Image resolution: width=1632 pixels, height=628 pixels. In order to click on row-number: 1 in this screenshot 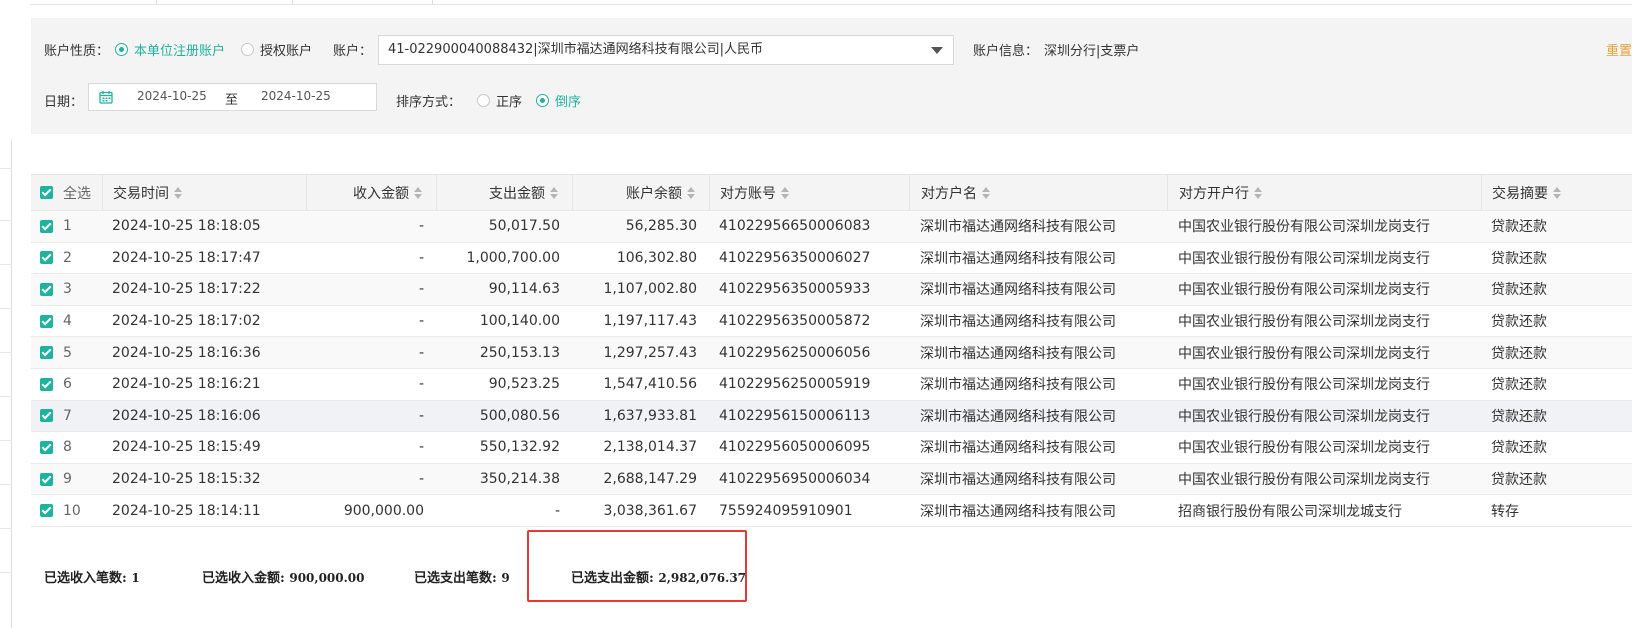, I will do `click(67, 226)`.